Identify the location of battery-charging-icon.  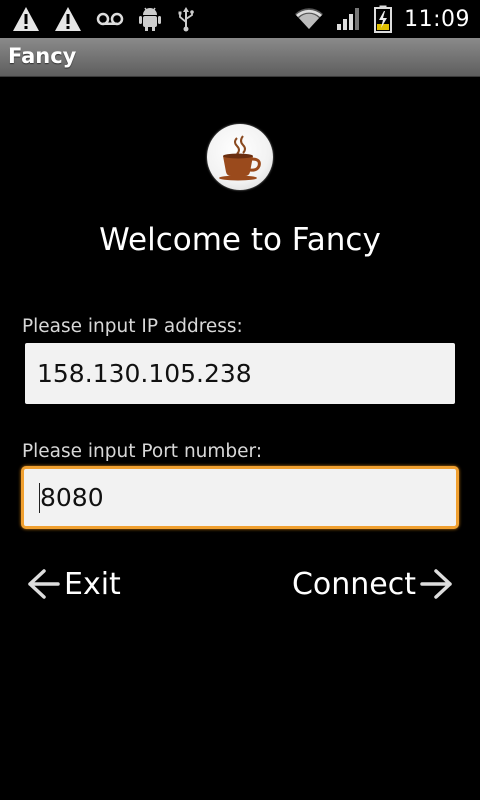
(383, 19).